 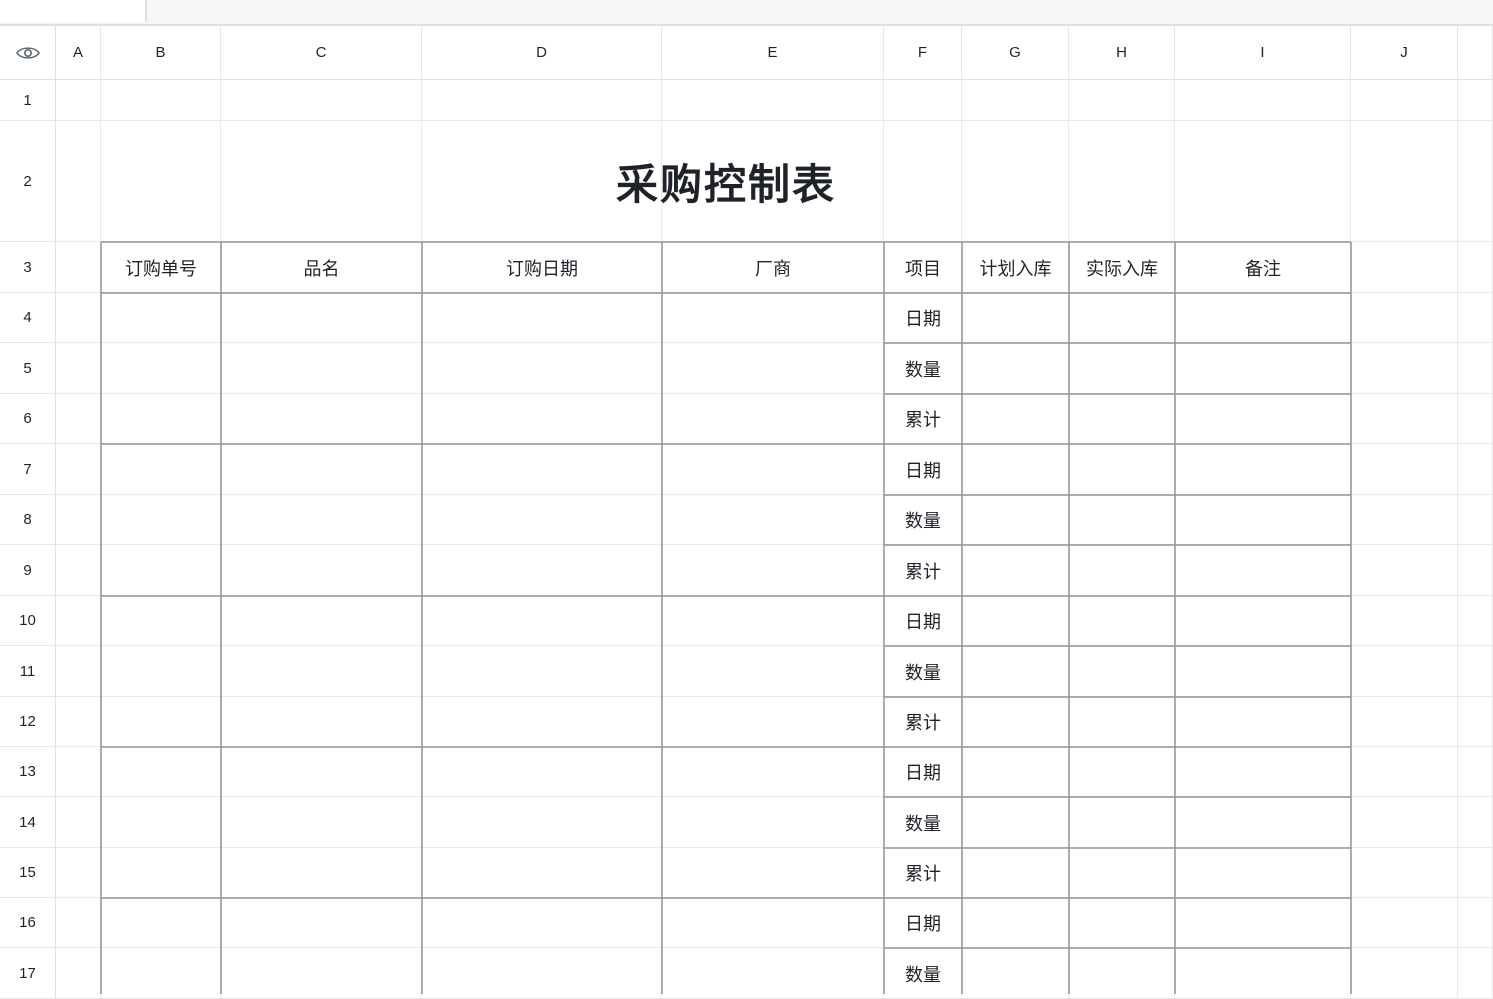 I want to click on table-header-cell: 品名, so click(x=321, y=269).